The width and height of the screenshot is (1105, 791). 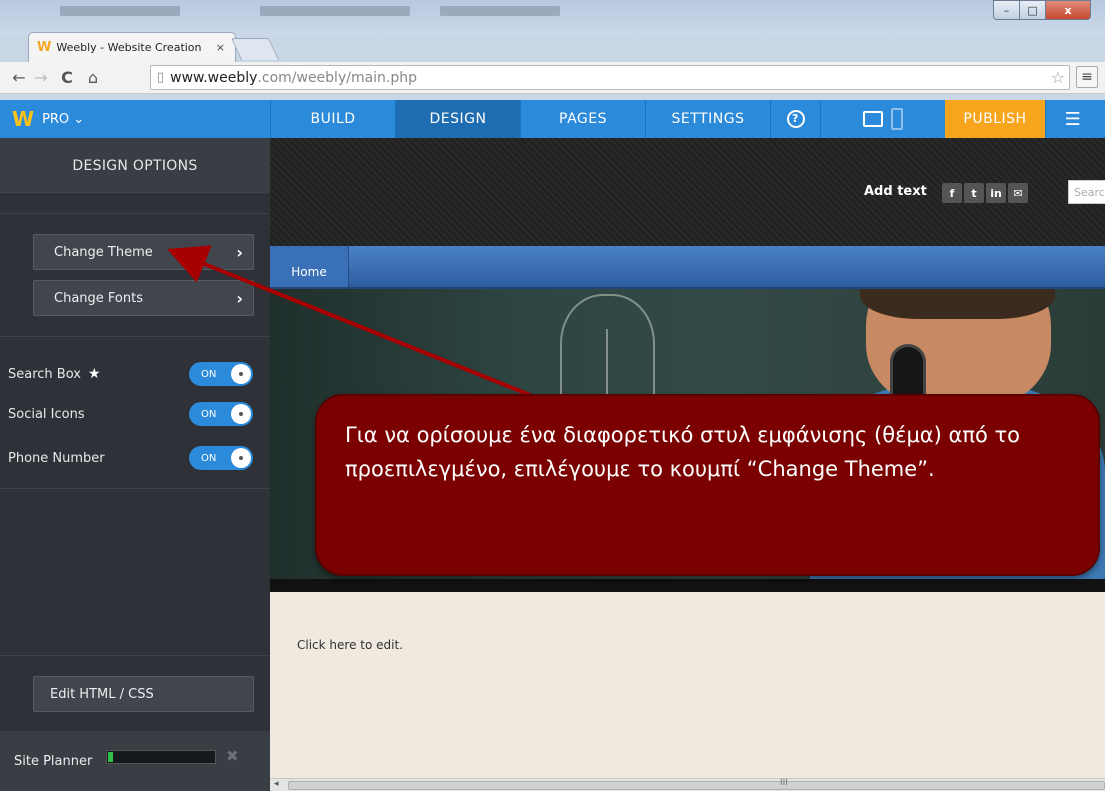 I want to click on change-fonts-label: Change Fonts, so click(x=98, y=298).